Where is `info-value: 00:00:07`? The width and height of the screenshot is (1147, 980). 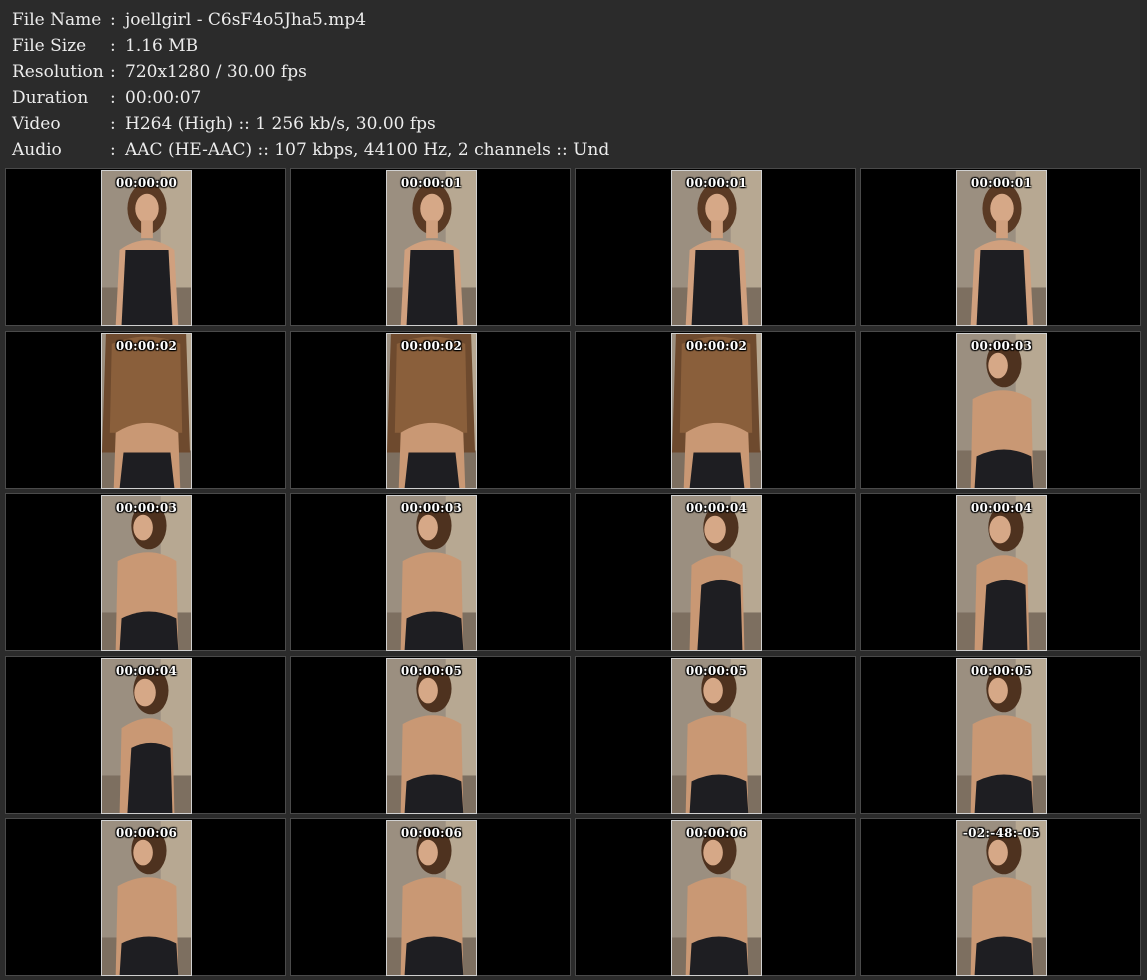 info-value: 00:00:07 is located at coordinates (163, 98).